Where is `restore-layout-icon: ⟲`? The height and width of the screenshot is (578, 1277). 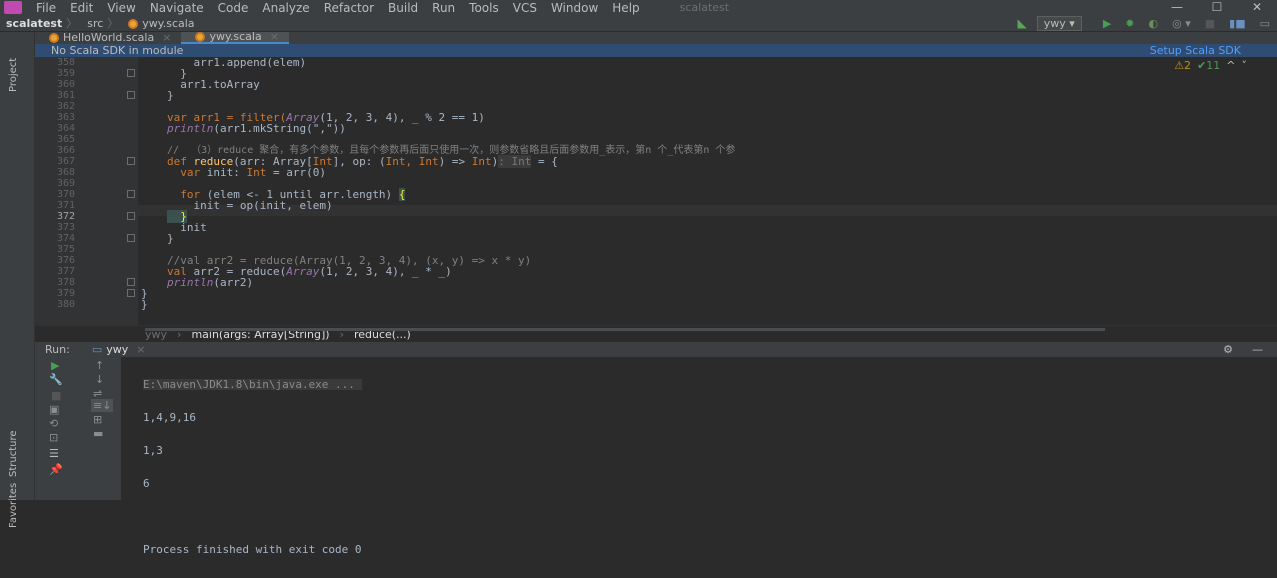
restore-layout-icon: ⟲ is located at coordinates (53, 423).